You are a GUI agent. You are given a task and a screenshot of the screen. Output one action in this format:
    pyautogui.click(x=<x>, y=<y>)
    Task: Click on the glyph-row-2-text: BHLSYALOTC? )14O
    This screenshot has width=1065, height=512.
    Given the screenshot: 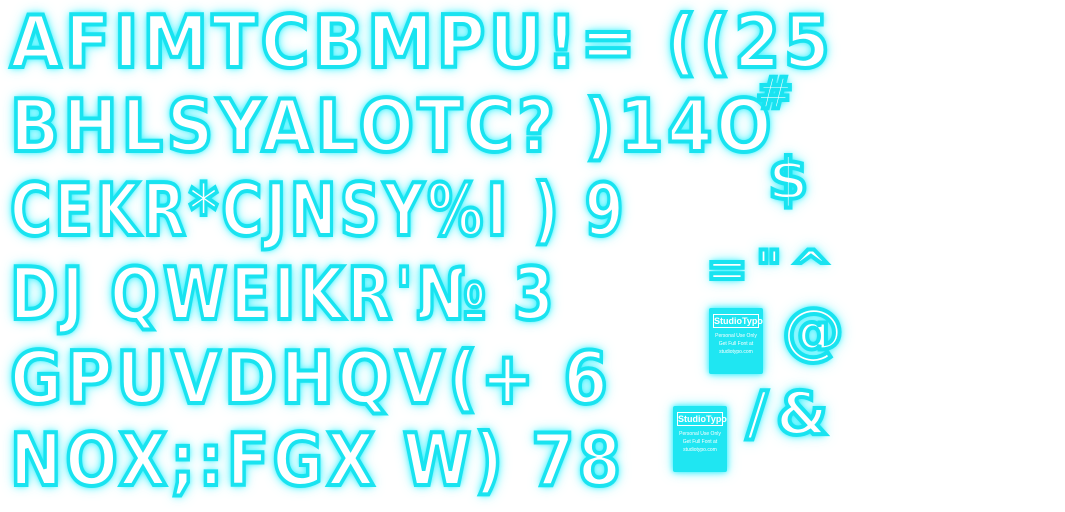 What is the action you would take?
    pyautogui.click(x=392, y=126)
    